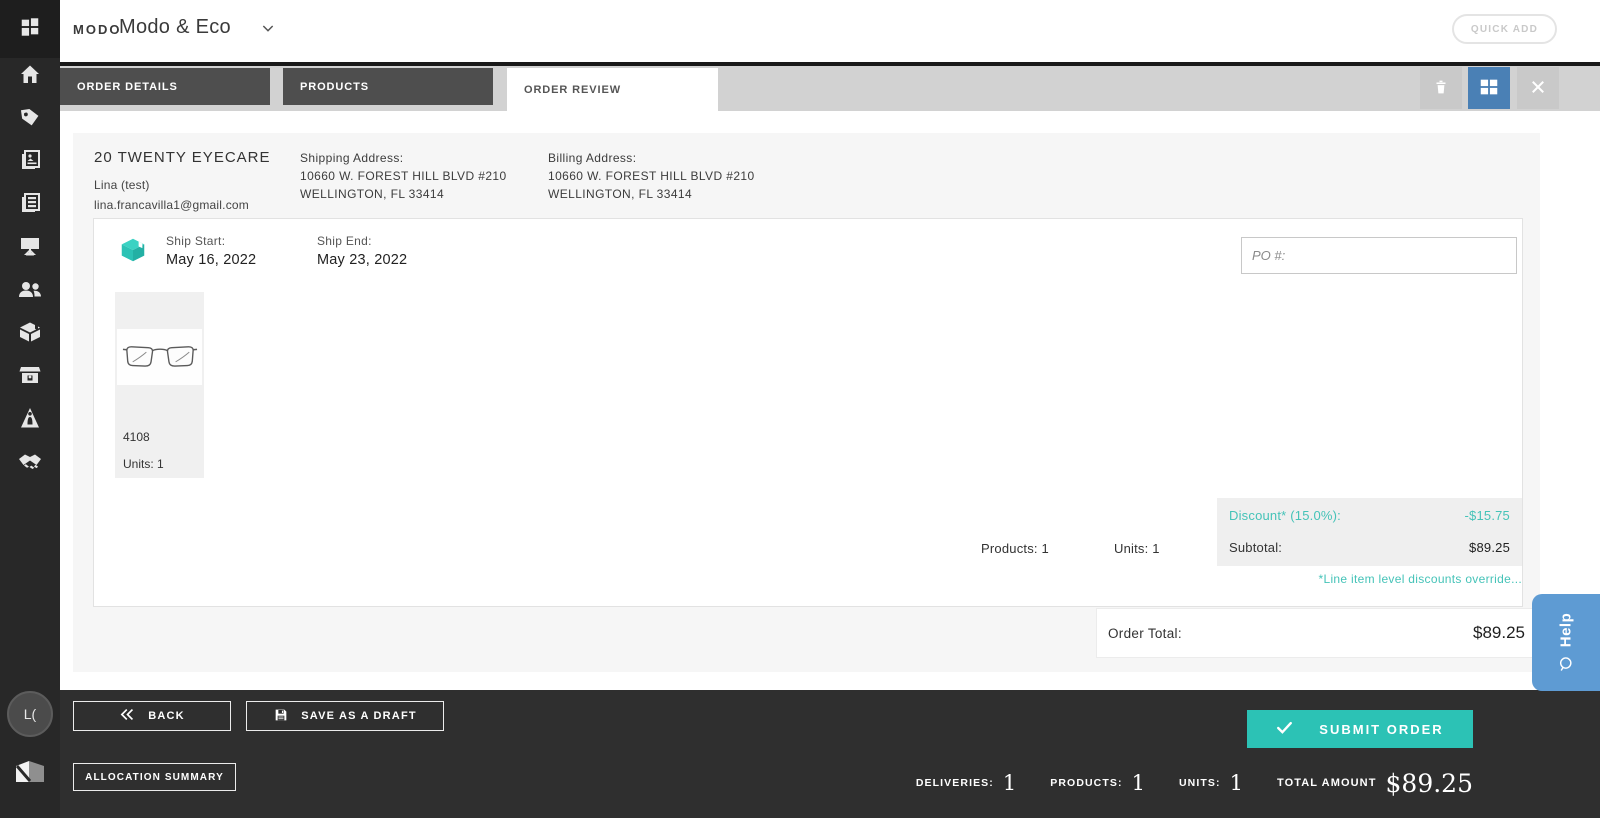 Image resolution: width=1600 pixels, height=818 pixels. I want to click on home-icon, so click(30, 76).